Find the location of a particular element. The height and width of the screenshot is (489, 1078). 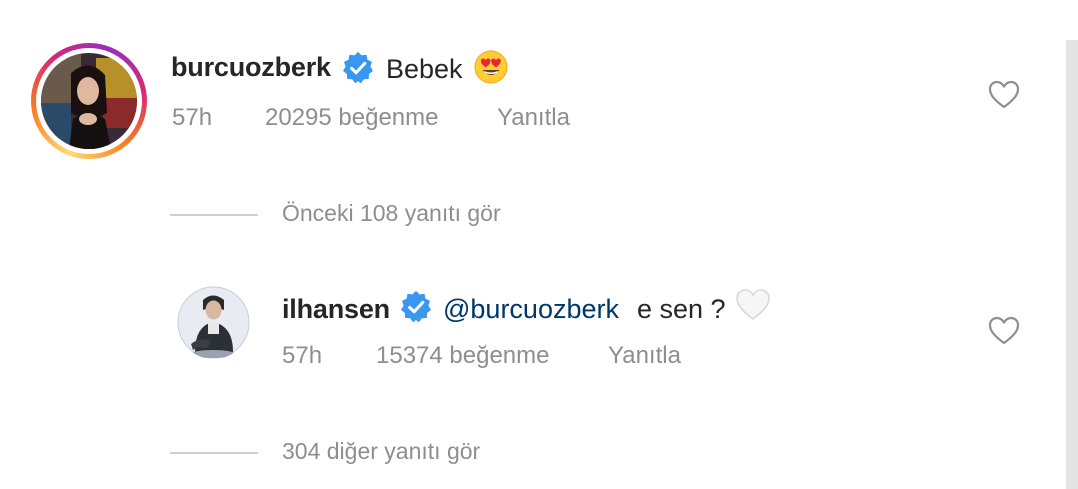

comment-text: Bebek is located at coordinates (424, 69).